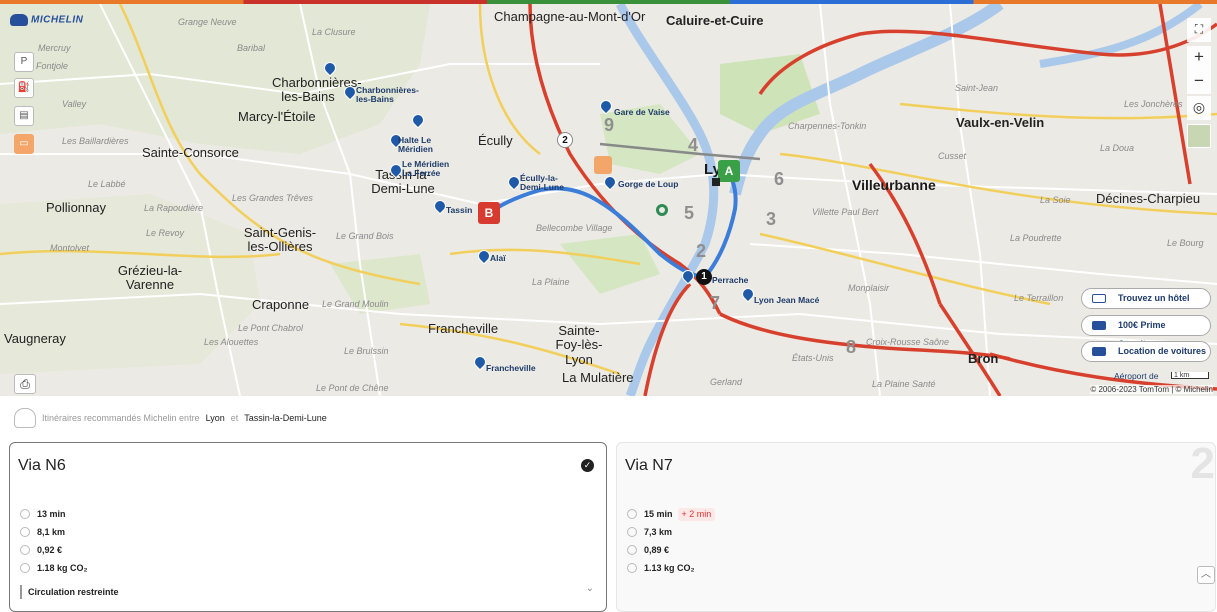 Image resolution: width=1217 pixels, height=612 pixels. I want to click on hotel-layer-button: ▭, so click(24, 144).